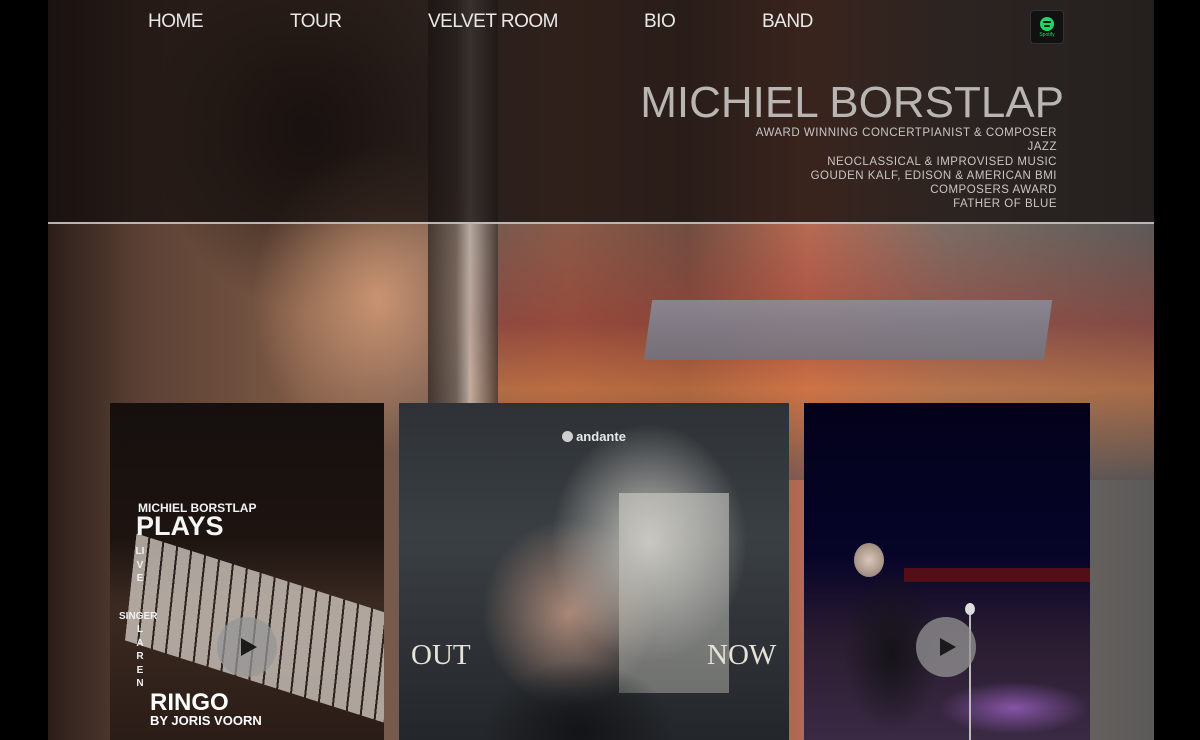 Image resolution: width=1200 pixels, height=740 pixels. Describe the element at coordinates (594, 571) in the screenshot. I see `album-card: andante OUT NOW` at that location.